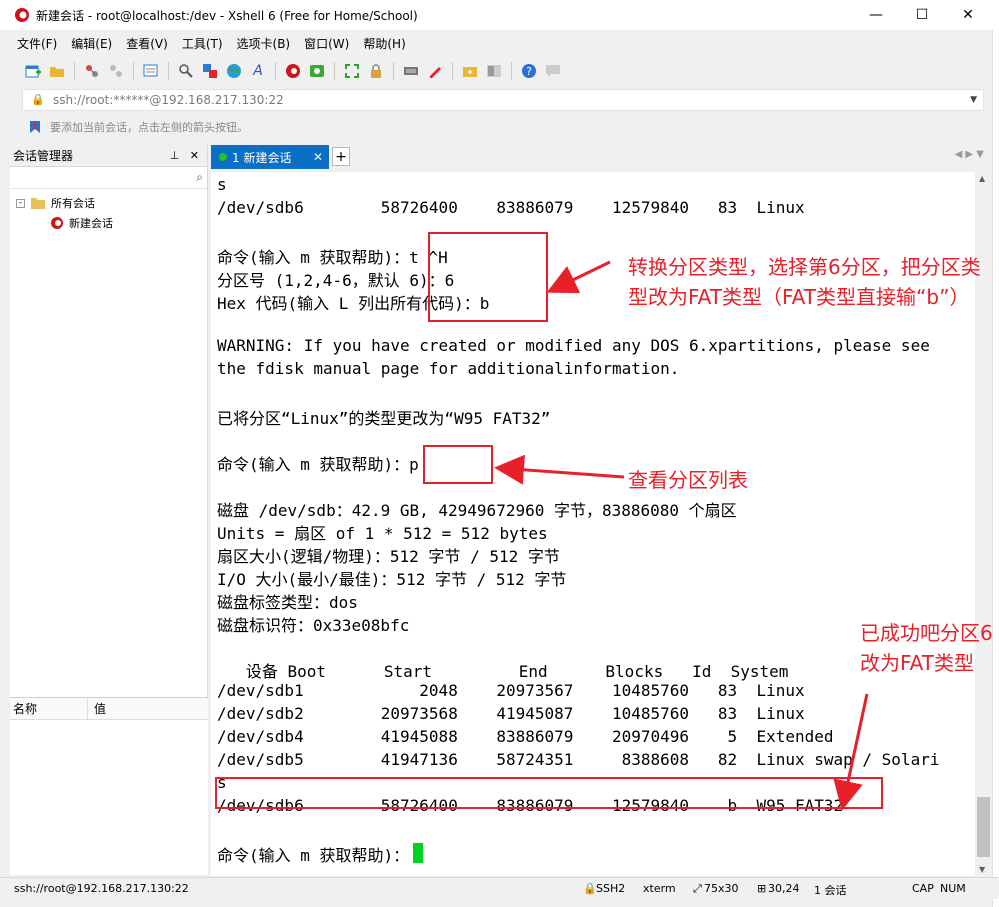  What do you see at coordinates (611, 888) in the screenshot?
I see `status-protocol: SSH2` at bounding box center [611, 888].